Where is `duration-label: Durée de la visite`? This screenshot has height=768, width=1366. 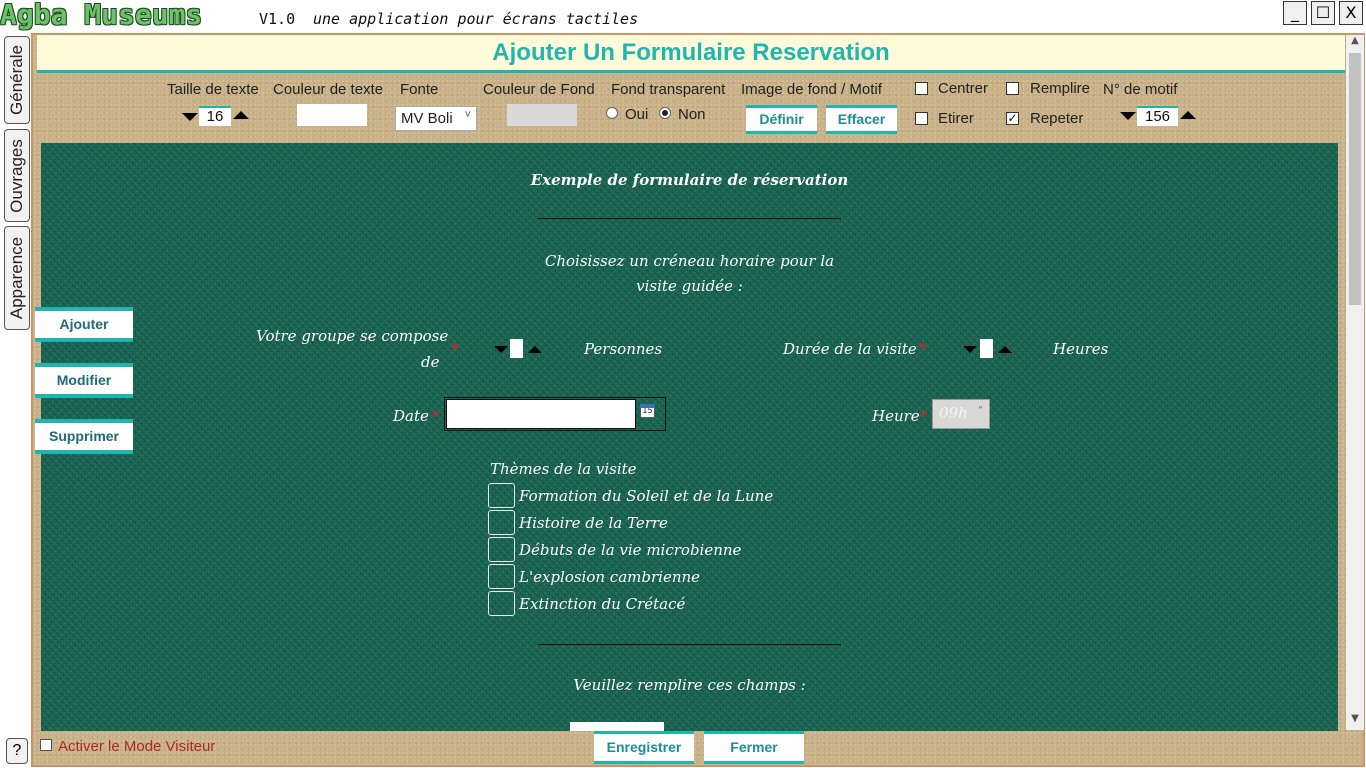 duration-label: Durée de la visite is located at coordinates (850, 349).